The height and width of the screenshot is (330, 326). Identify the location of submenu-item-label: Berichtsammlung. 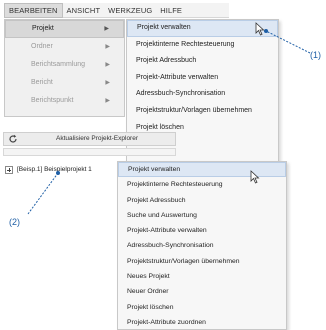
(58, 64).